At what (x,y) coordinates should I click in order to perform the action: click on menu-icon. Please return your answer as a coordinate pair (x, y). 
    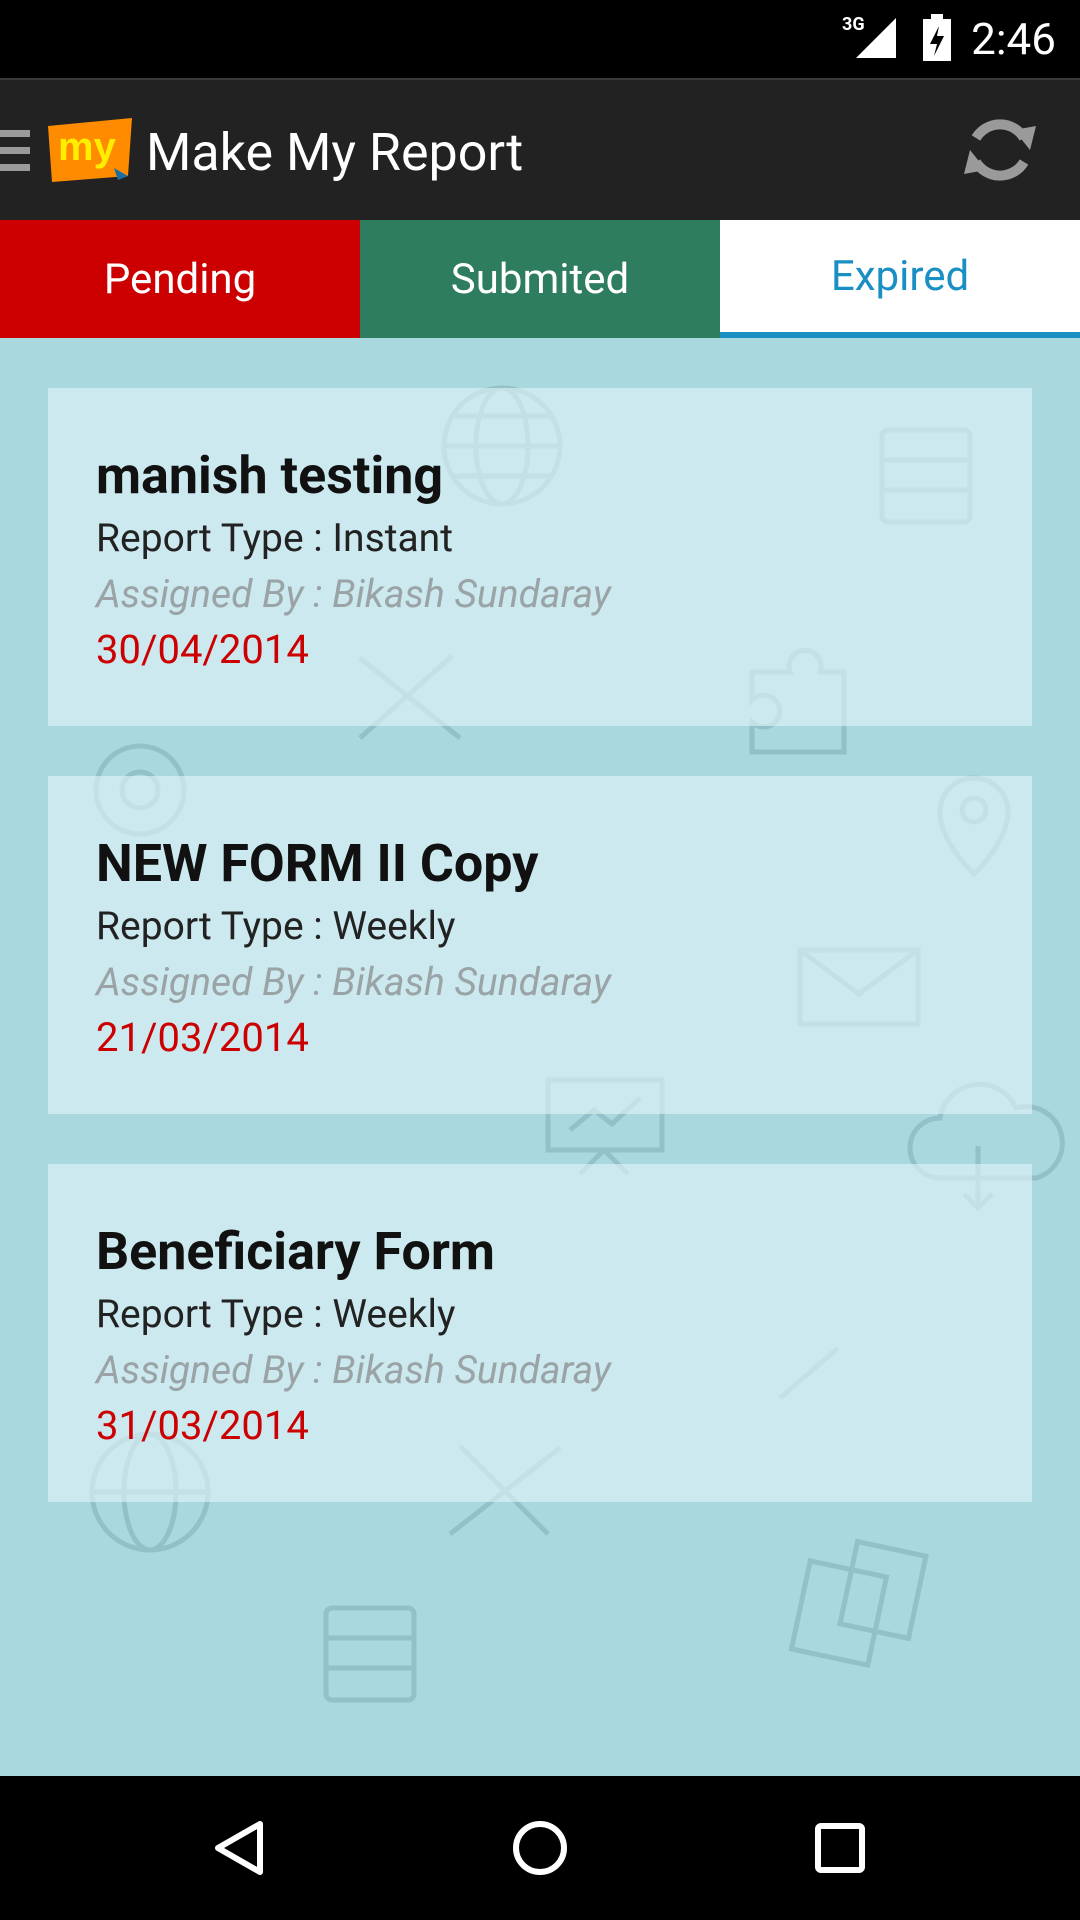
    Looking at the image, I should click on (17, 151).